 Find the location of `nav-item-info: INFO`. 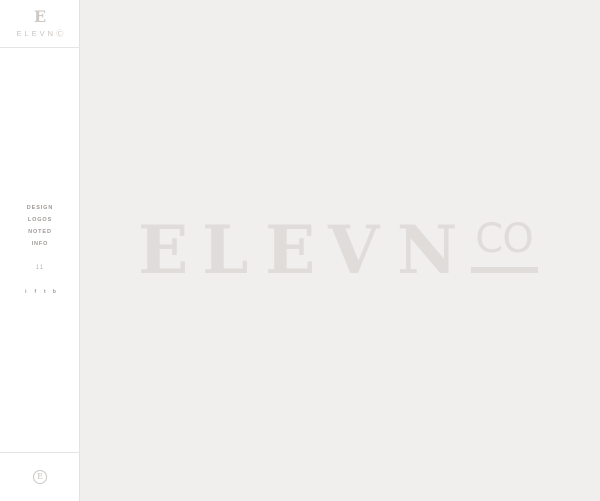

nav-item-info: INFO is located at coordinates (40, 244).